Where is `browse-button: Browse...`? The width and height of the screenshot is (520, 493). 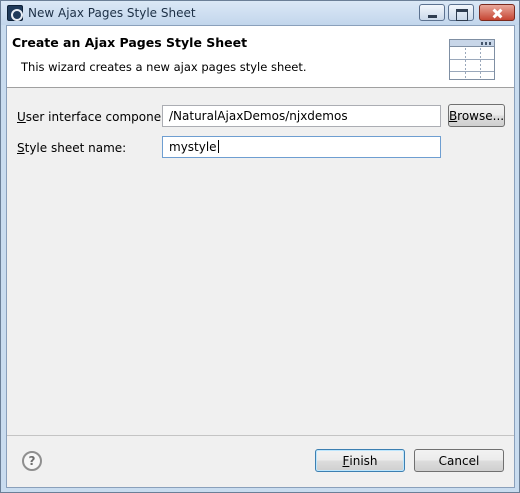
browse-button: Browse... is located at coordinates (476, 115).